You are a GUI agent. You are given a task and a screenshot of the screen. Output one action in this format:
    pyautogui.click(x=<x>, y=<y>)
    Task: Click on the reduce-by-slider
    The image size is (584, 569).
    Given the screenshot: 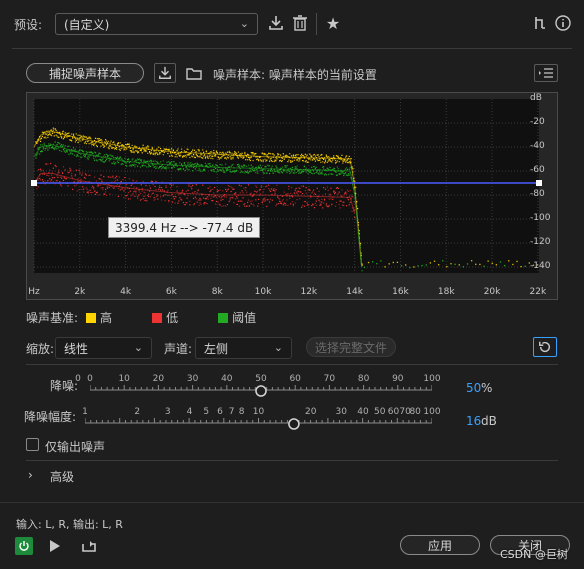 What is the action you would take?
    pyautogui.click(x=258, y=424)
    